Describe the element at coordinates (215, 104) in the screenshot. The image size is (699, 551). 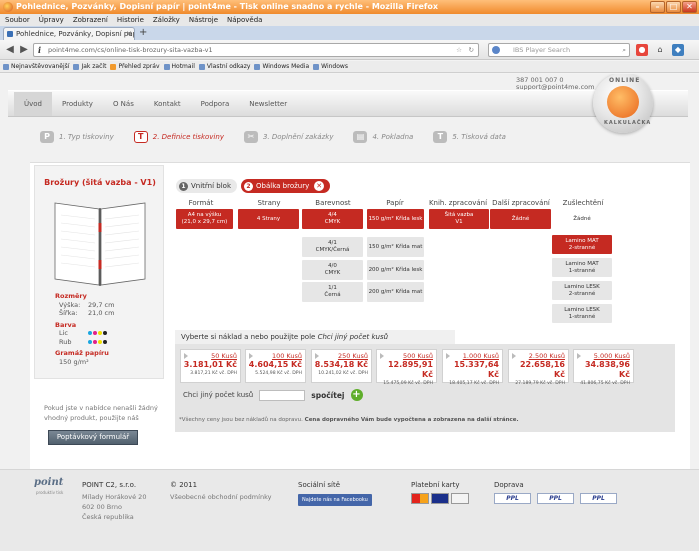
I see `nav-support: Podpora` at that location.